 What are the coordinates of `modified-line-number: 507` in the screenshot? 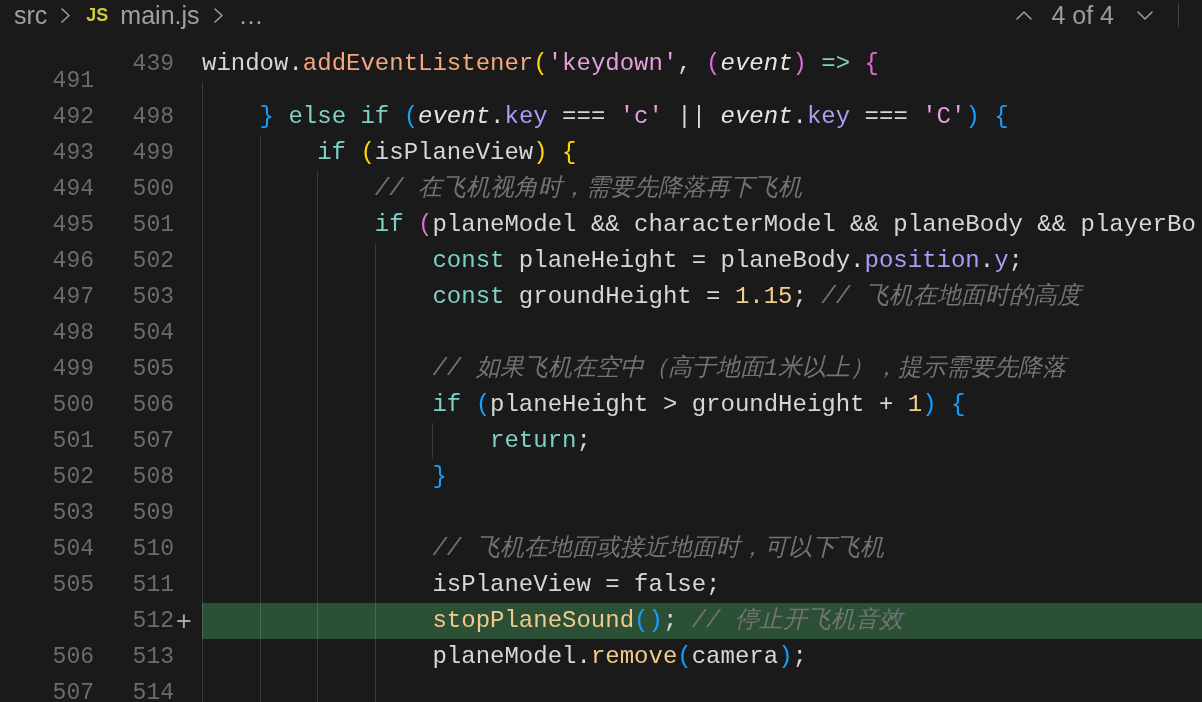 It's located at (153, 441).